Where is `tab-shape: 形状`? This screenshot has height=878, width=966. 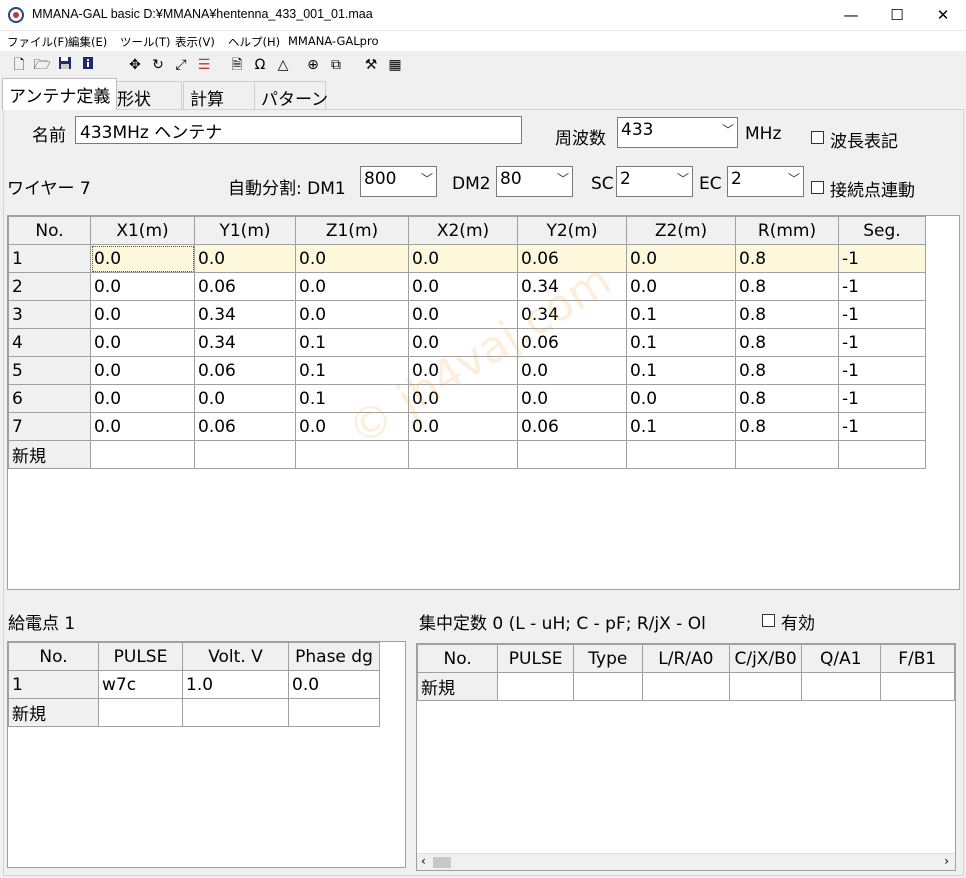 tab-shape: 形状 is located at coordinates (146, 95).